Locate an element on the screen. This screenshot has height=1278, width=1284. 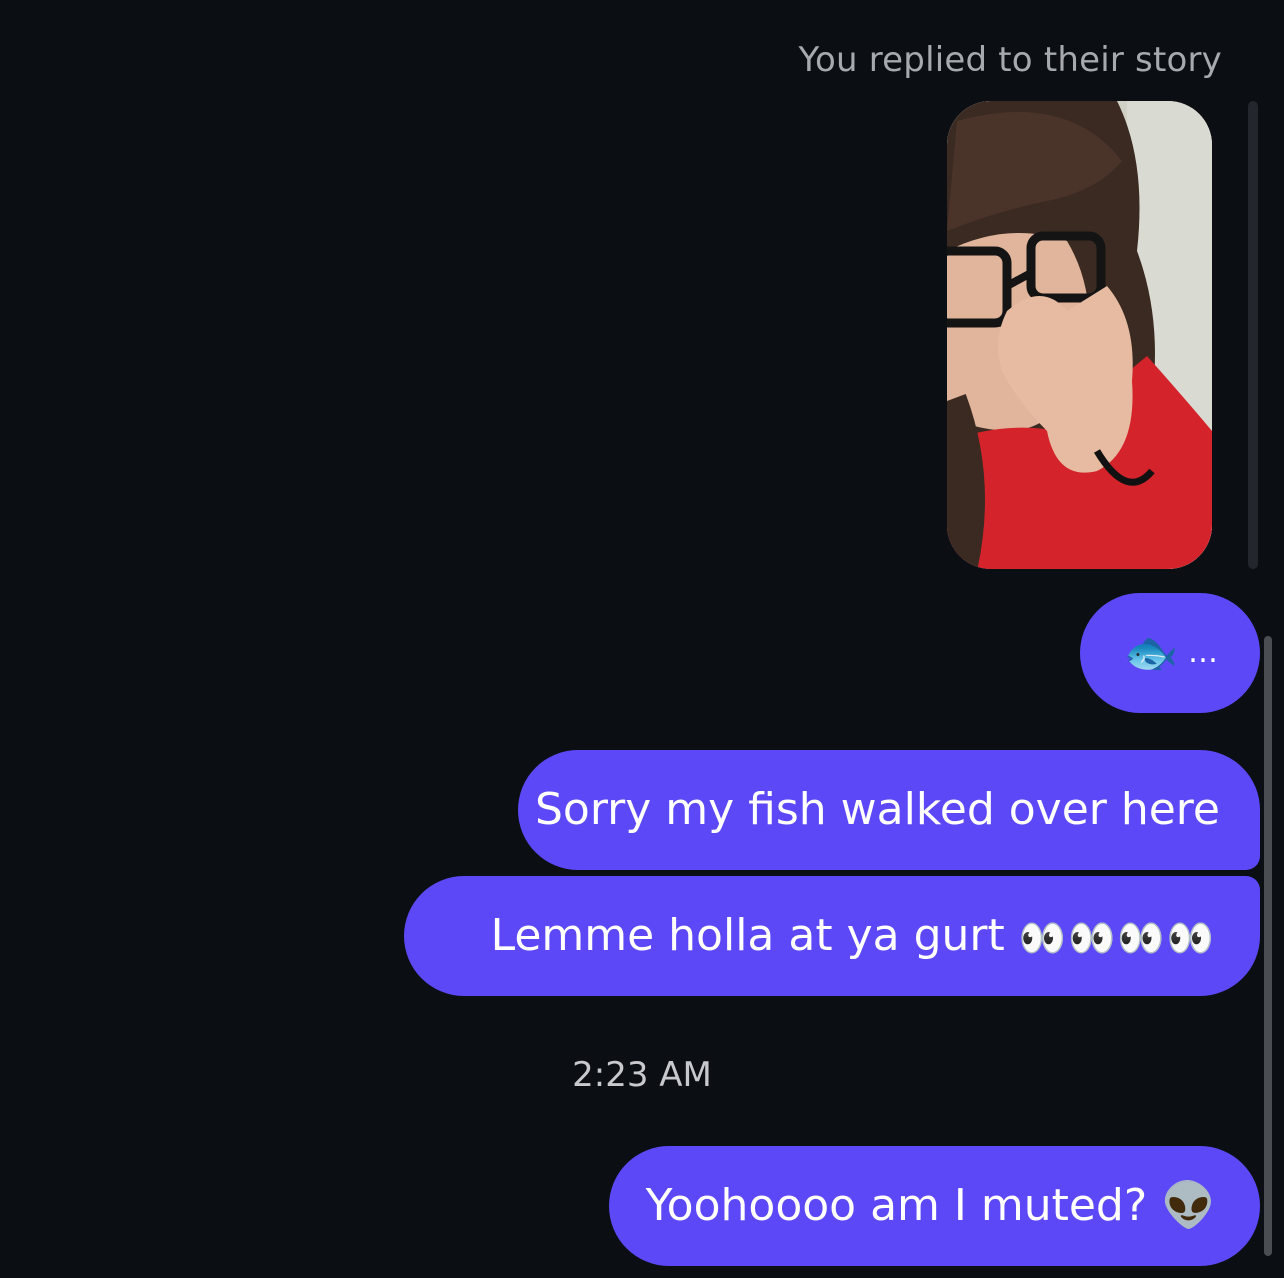
story-scrollbar is located at coordinates (1253, 335).